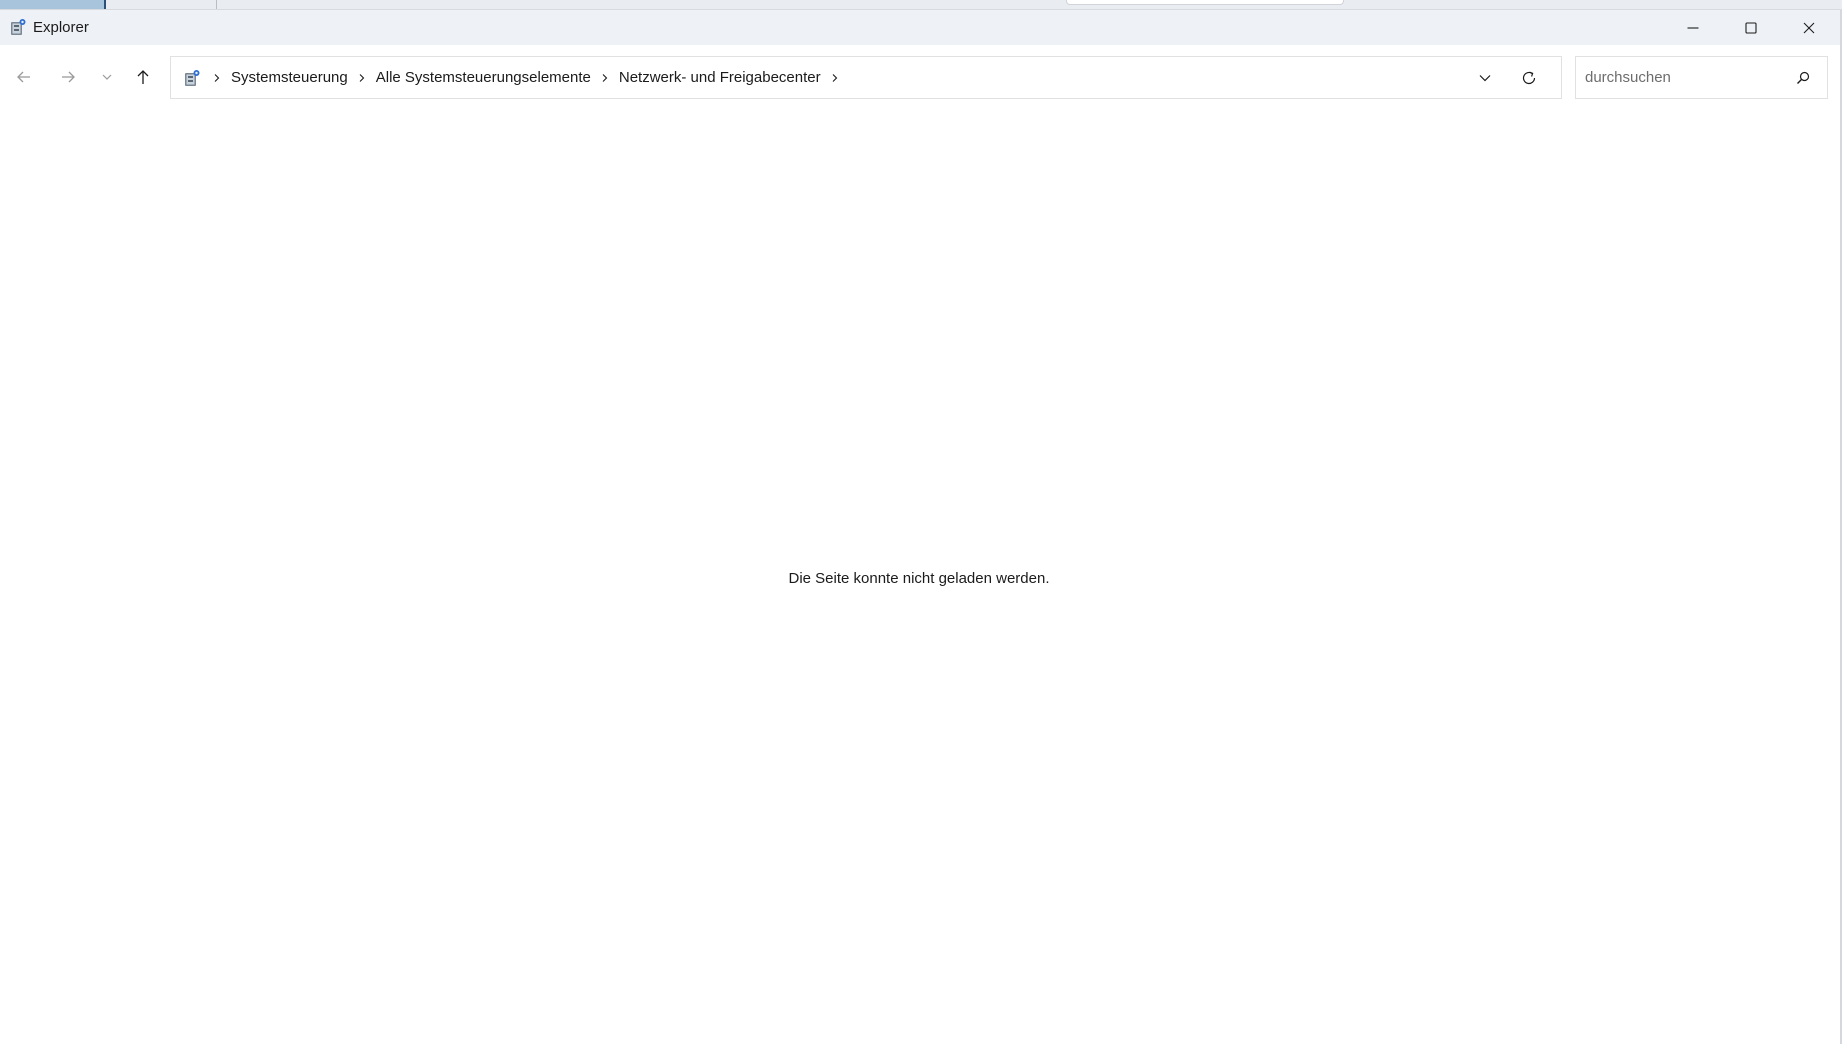 This screenshot has width=1842, height=1044. I want to click on refresh-button, so click(1529, 78).